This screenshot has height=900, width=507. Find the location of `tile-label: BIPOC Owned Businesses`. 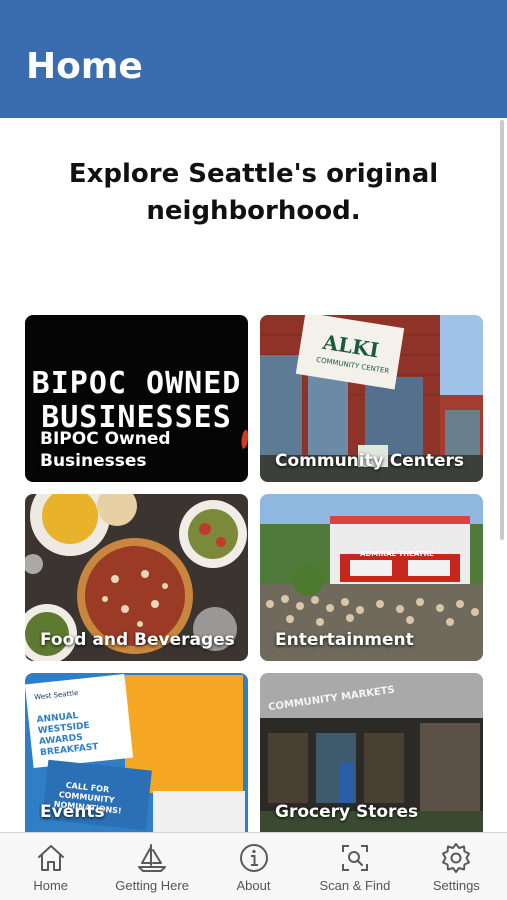

tile-label: BIPOC Owned Businesses is located at coordinates (105, 450).